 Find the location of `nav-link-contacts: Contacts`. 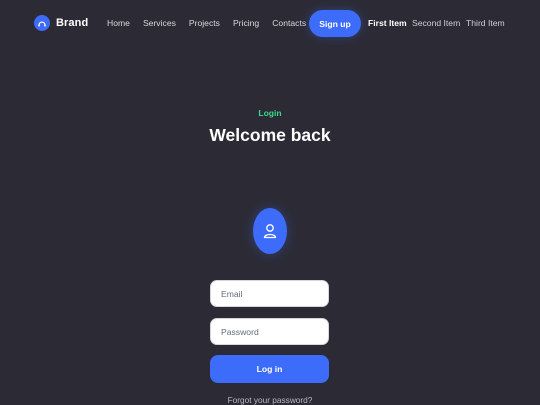

nav-link-contacts: Contacts is located at coordinates (289, 23).